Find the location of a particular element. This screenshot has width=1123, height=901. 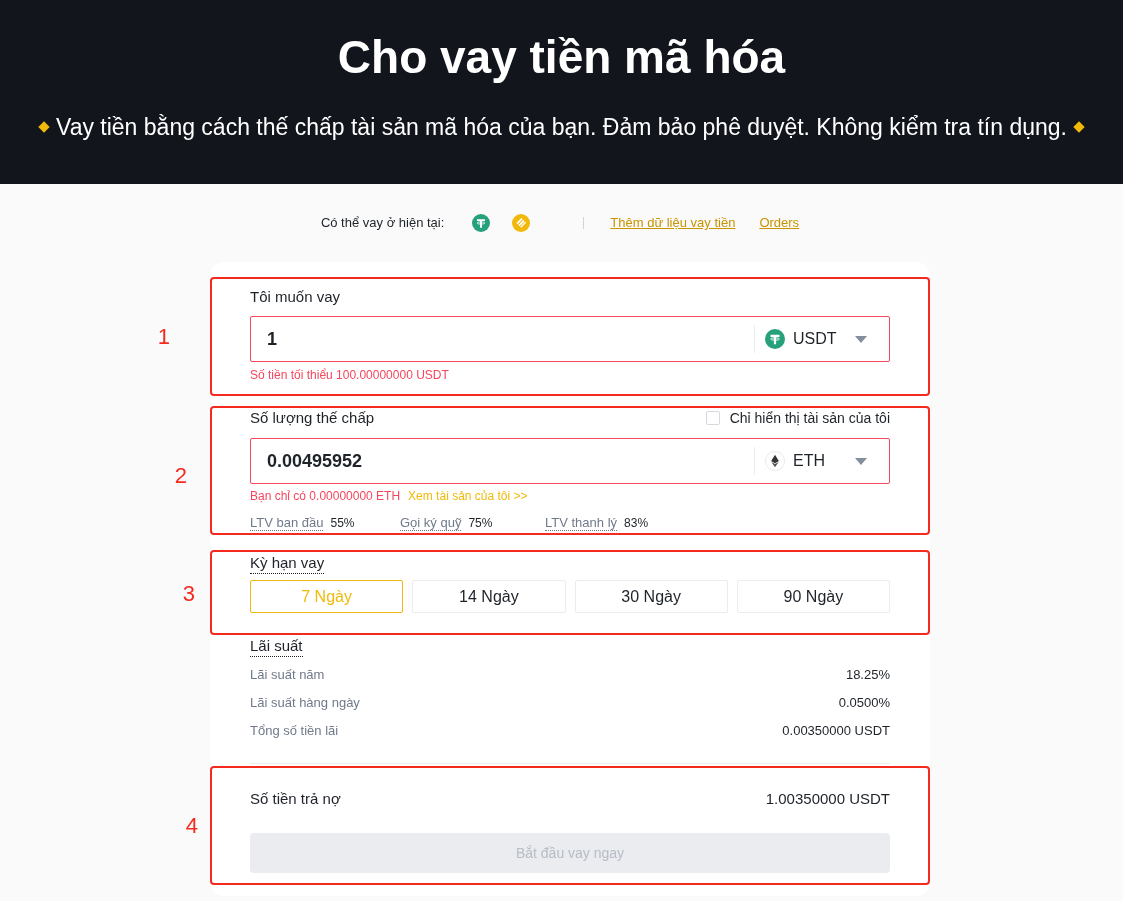

rate-label: Lãi suất hàng ngày is located at coordinates (305, 703).